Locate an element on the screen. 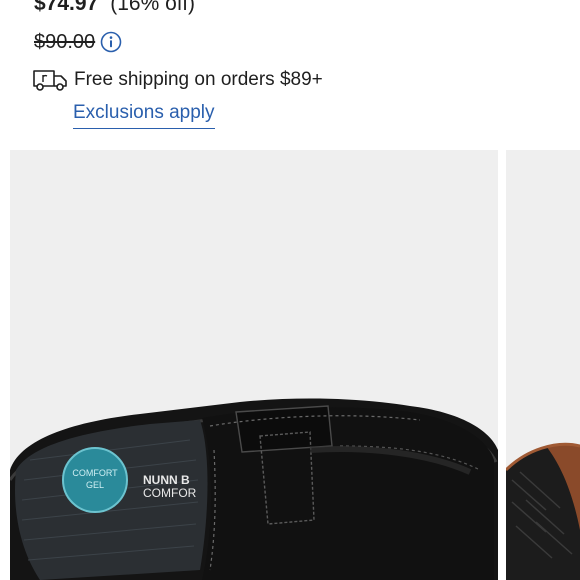 The image size is (580, 580). badge-text-line-1: COMFORT is located at coordinates (95, 473).